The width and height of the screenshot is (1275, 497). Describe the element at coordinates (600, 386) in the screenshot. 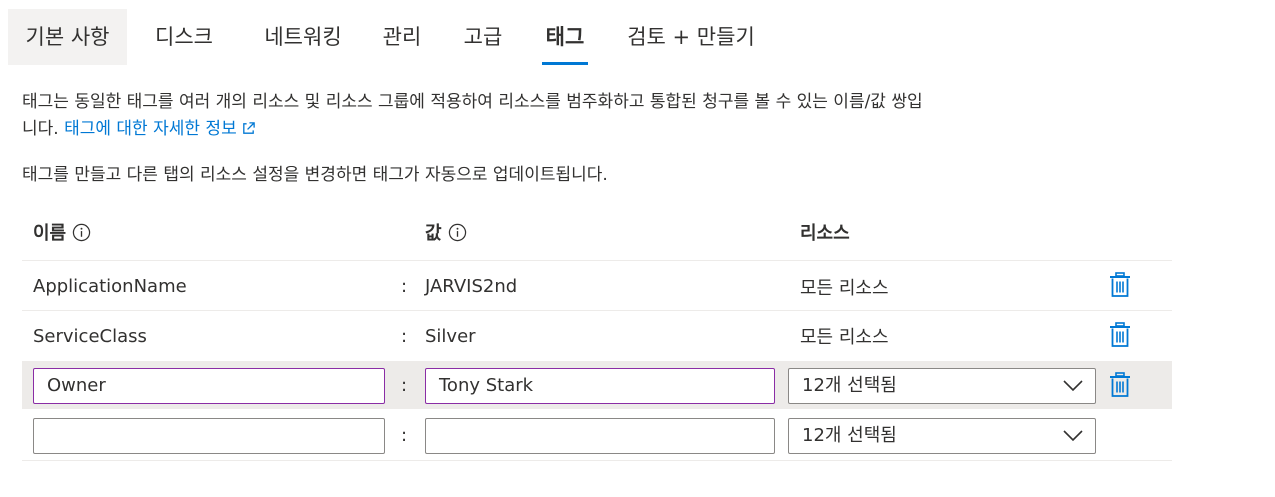

I see `tag-value-input: Tony Stark` at that location.